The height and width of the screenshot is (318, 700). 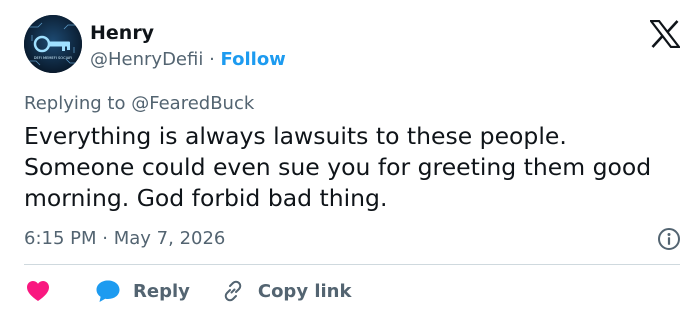 I want to click on heart-icon, so click(x=38, y=291).